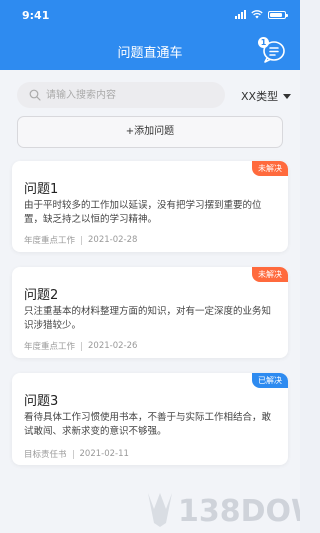  Describe the element at coordinates (41, 401) in the screenshot. I see `question-title: 问题3` at that location.